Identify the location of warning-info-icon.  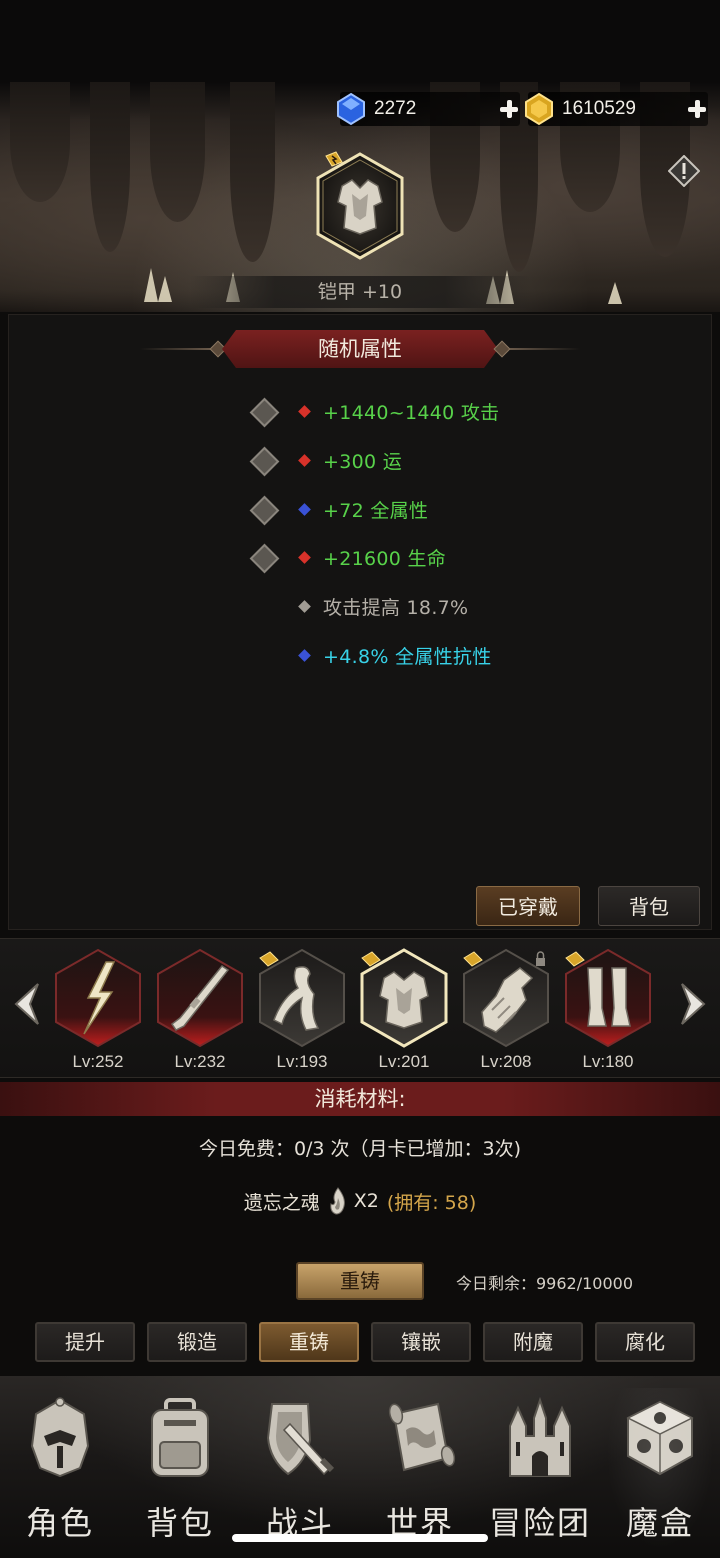
(684, 171).